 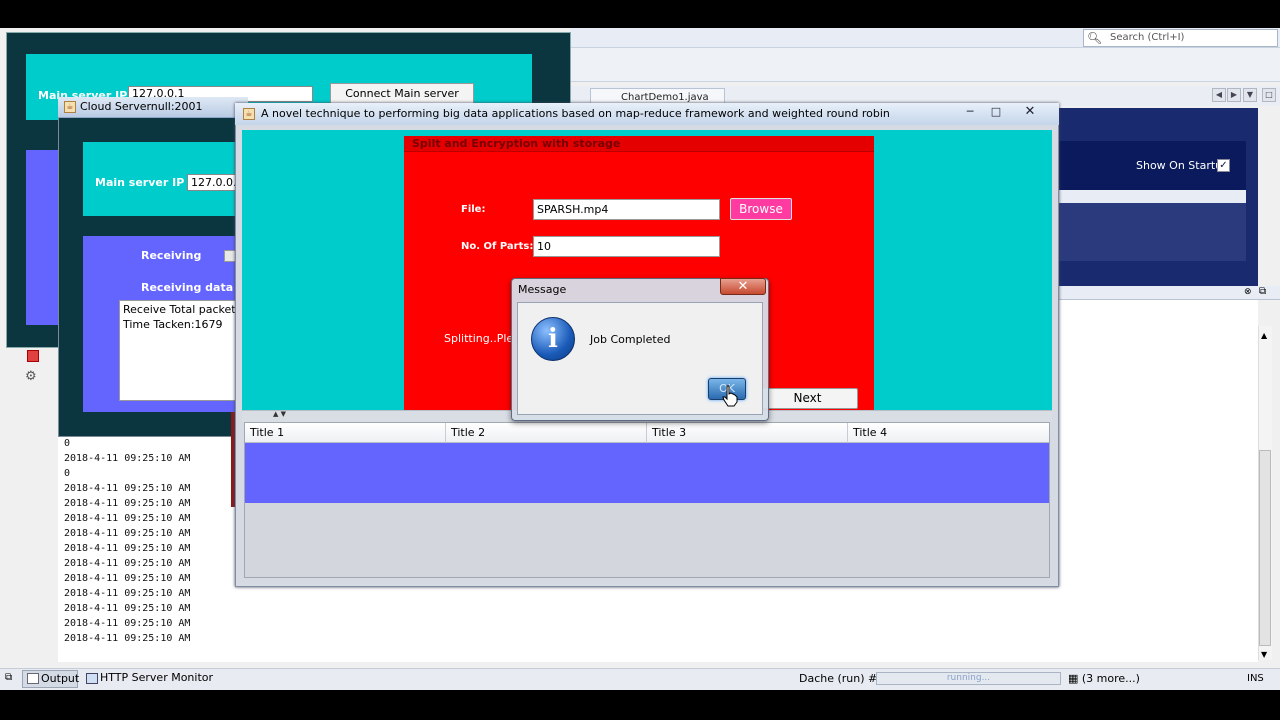 I want to click on close-panel-icon: ⊗, so click(x=1248, y=292).